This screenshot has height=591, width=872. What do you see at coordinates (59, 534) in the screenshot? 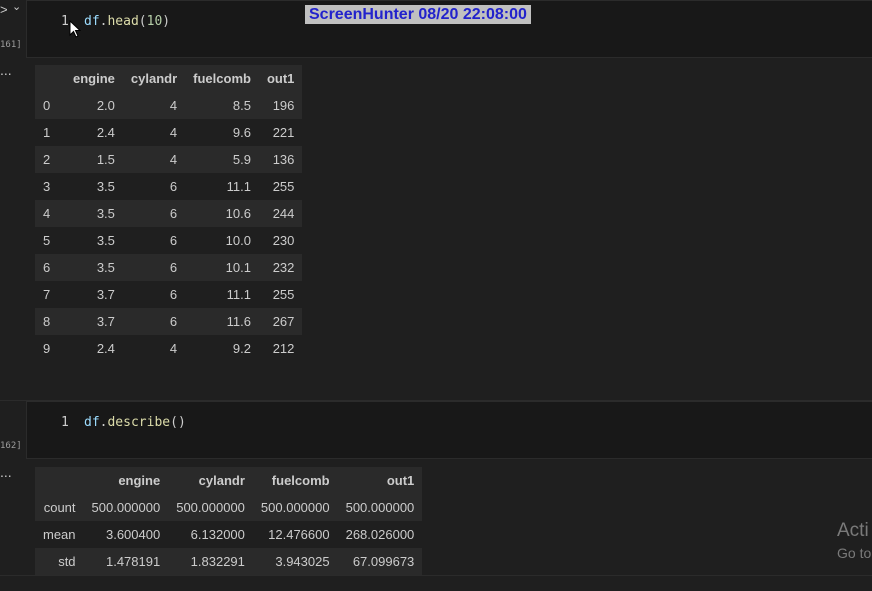
I see `row-index: mean` at bounding box center [59, 534].